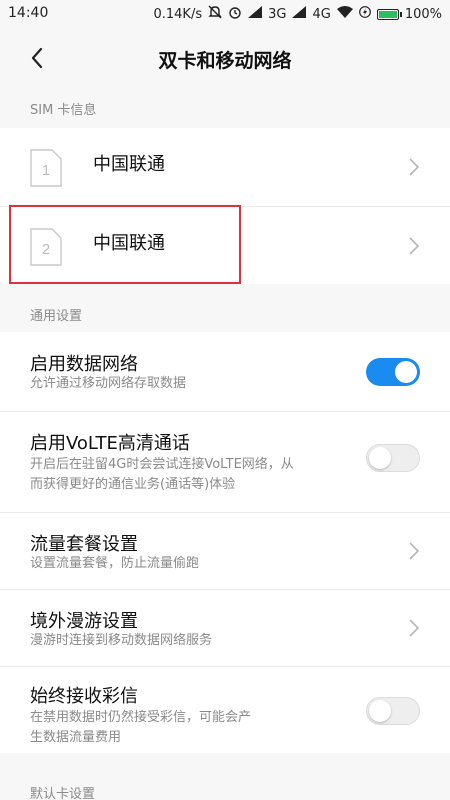 The height and width of the screenshot is (800, 450). What do you see at coordinates (423, 14) in the screenshot?
I see `battery-percent: 100%` at bounding box center [423, 14].